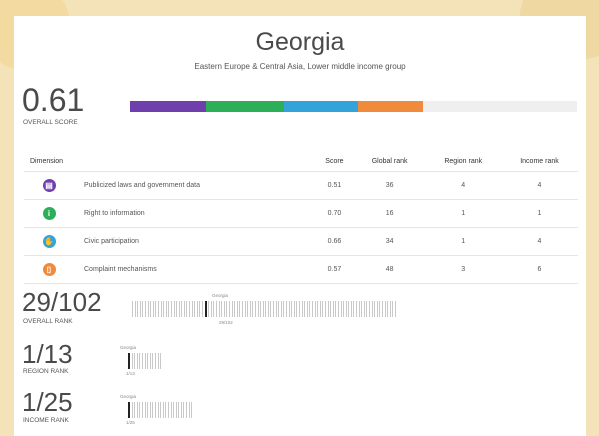 The width and height of the screenshot is (599, 436). I want to click on dimension-score: 0.66, so click(334, 241).